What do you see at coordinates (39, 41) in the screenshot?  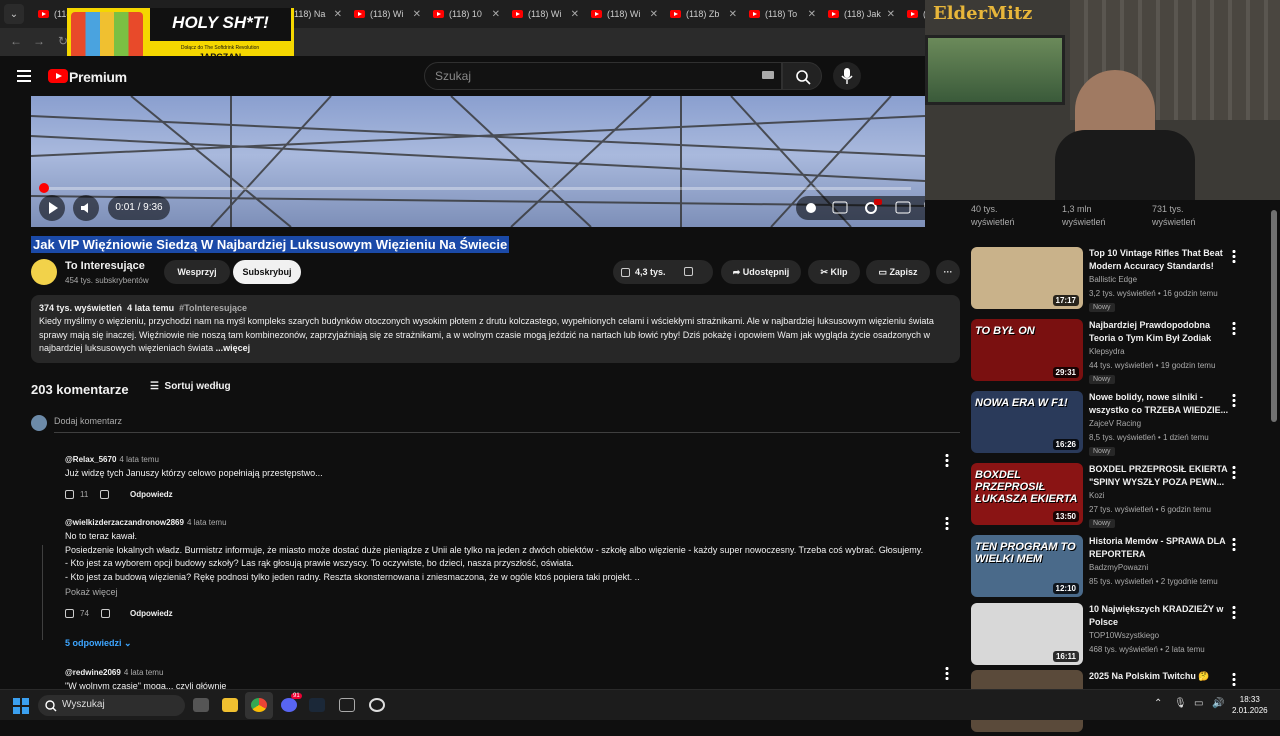 I see `forward-arrow-icon: →` at bounding box center [39, 41].